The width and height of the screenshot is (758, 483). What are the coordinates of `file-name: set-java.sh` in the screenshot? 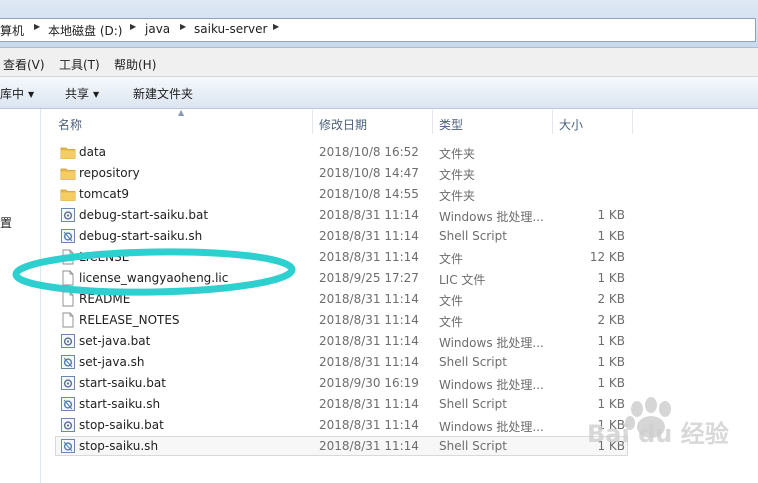 It's located at (112, 362).